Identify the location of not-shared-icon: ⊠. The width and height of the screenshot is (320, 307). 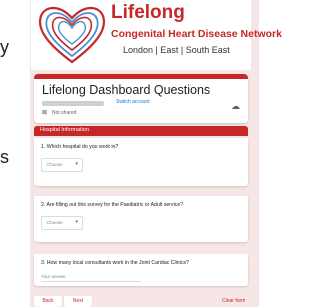
(45, 113).